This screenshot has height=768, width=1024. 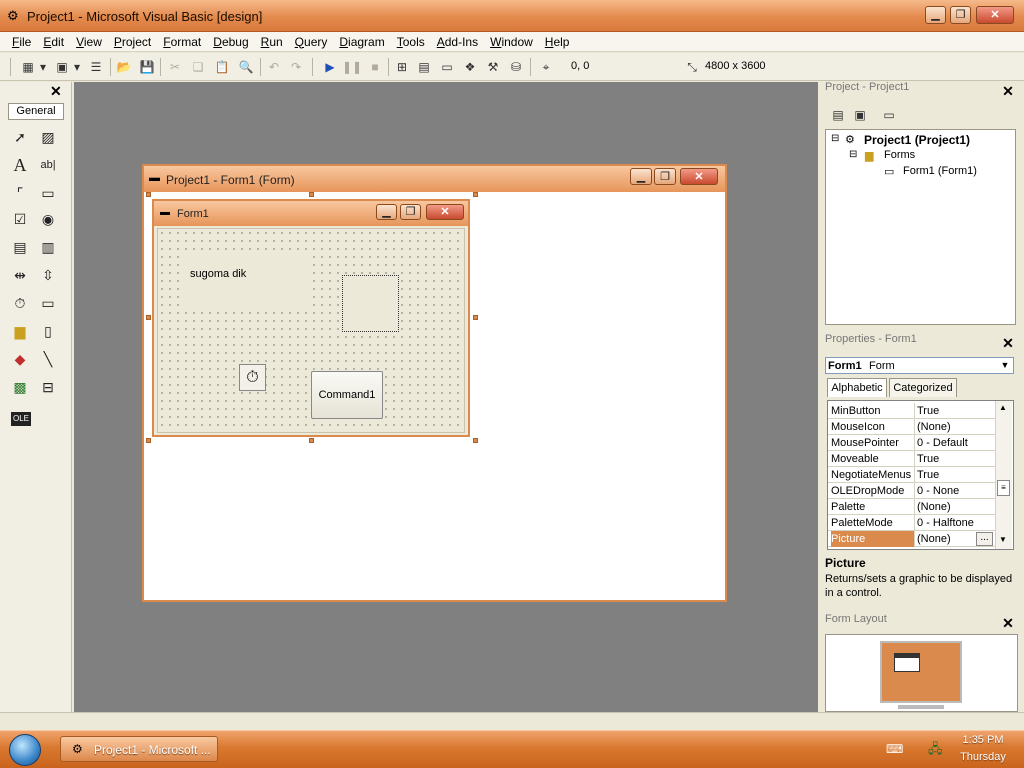 I want to click on timer-tool-icon: ⏱, so click(x=20, y=303).